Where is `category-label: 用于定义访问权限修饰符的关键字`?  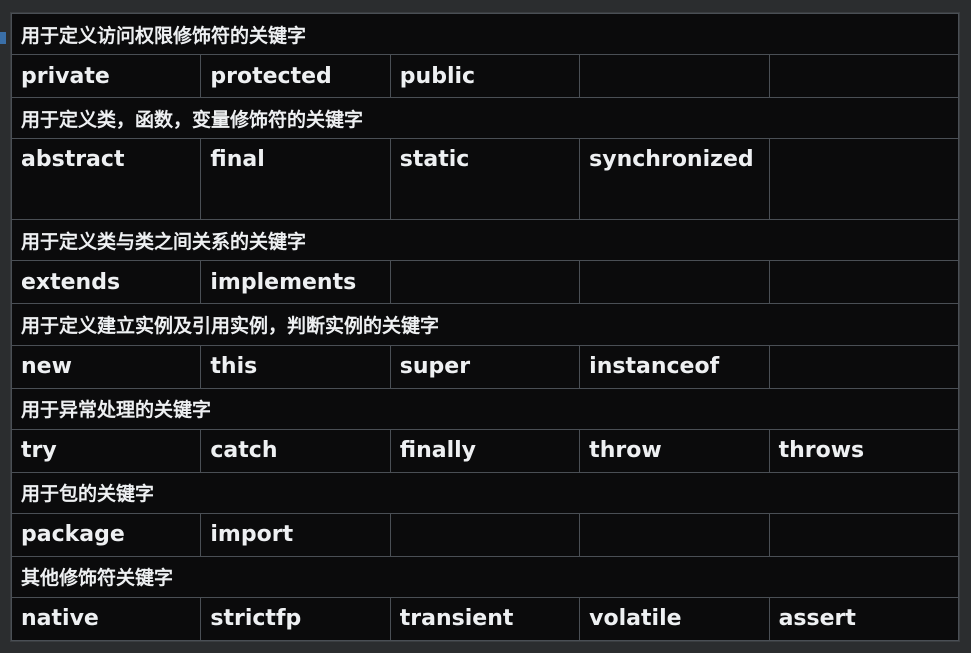 category-label: 用于定义访问权限修饰符的关键字 is located at coordinates (485, 34).